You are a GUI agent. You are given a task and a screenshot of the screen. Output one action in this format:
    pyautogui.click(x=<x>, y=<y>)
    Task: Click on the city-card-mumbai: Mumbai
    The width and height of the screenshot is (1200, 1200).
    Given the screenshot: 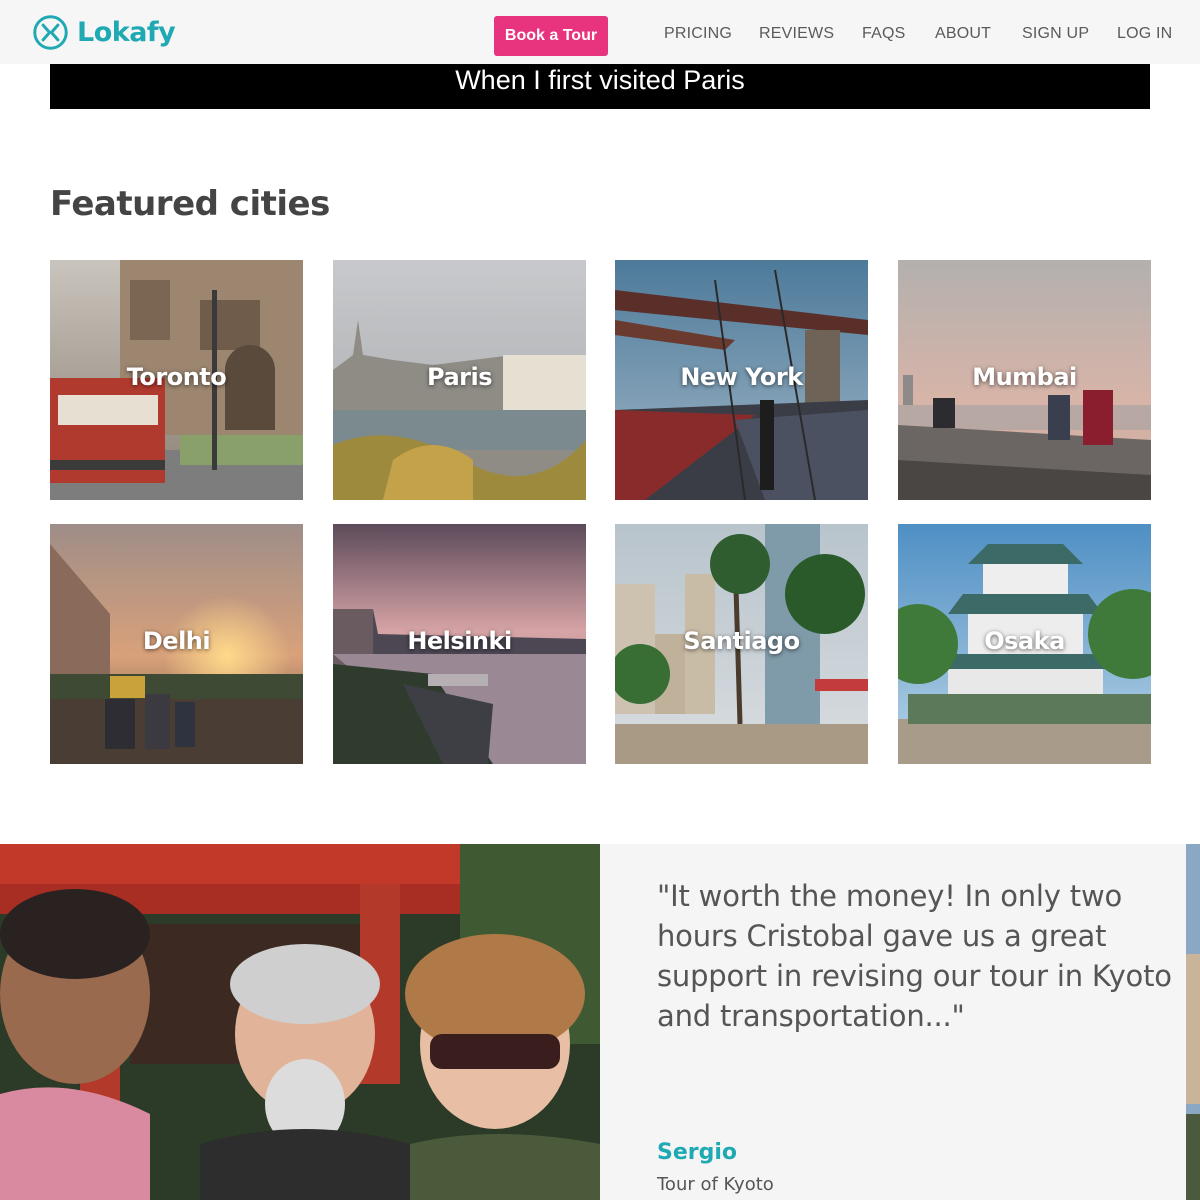 What is the action you would take?
    pyautogui.click(x=1024, y=380)
    